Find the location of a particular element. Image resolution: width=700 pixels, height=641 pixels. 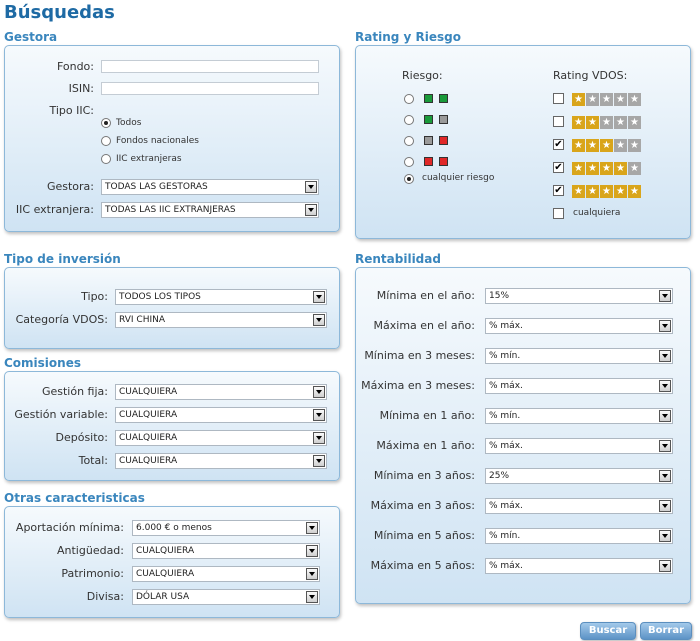

rentabilidad-3-select: % máx. is located at coordinates (579, 386).